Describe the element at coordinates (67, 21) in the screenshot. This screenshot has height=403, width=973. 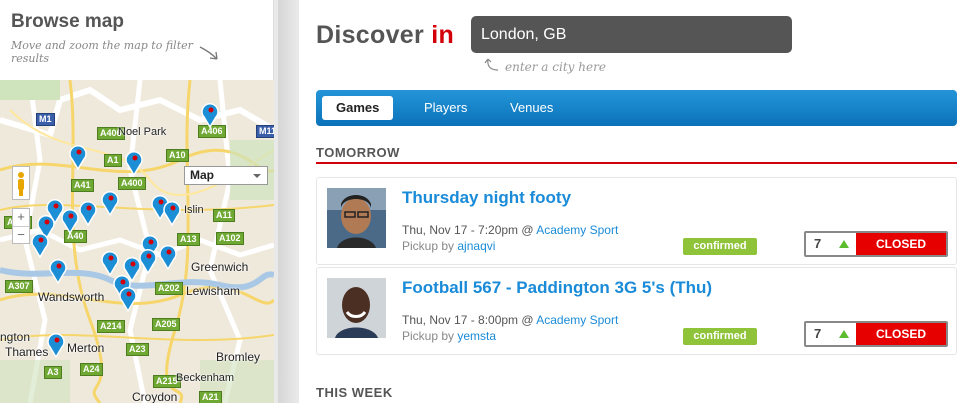
I see `browse-map-title: Browse map` at that location.